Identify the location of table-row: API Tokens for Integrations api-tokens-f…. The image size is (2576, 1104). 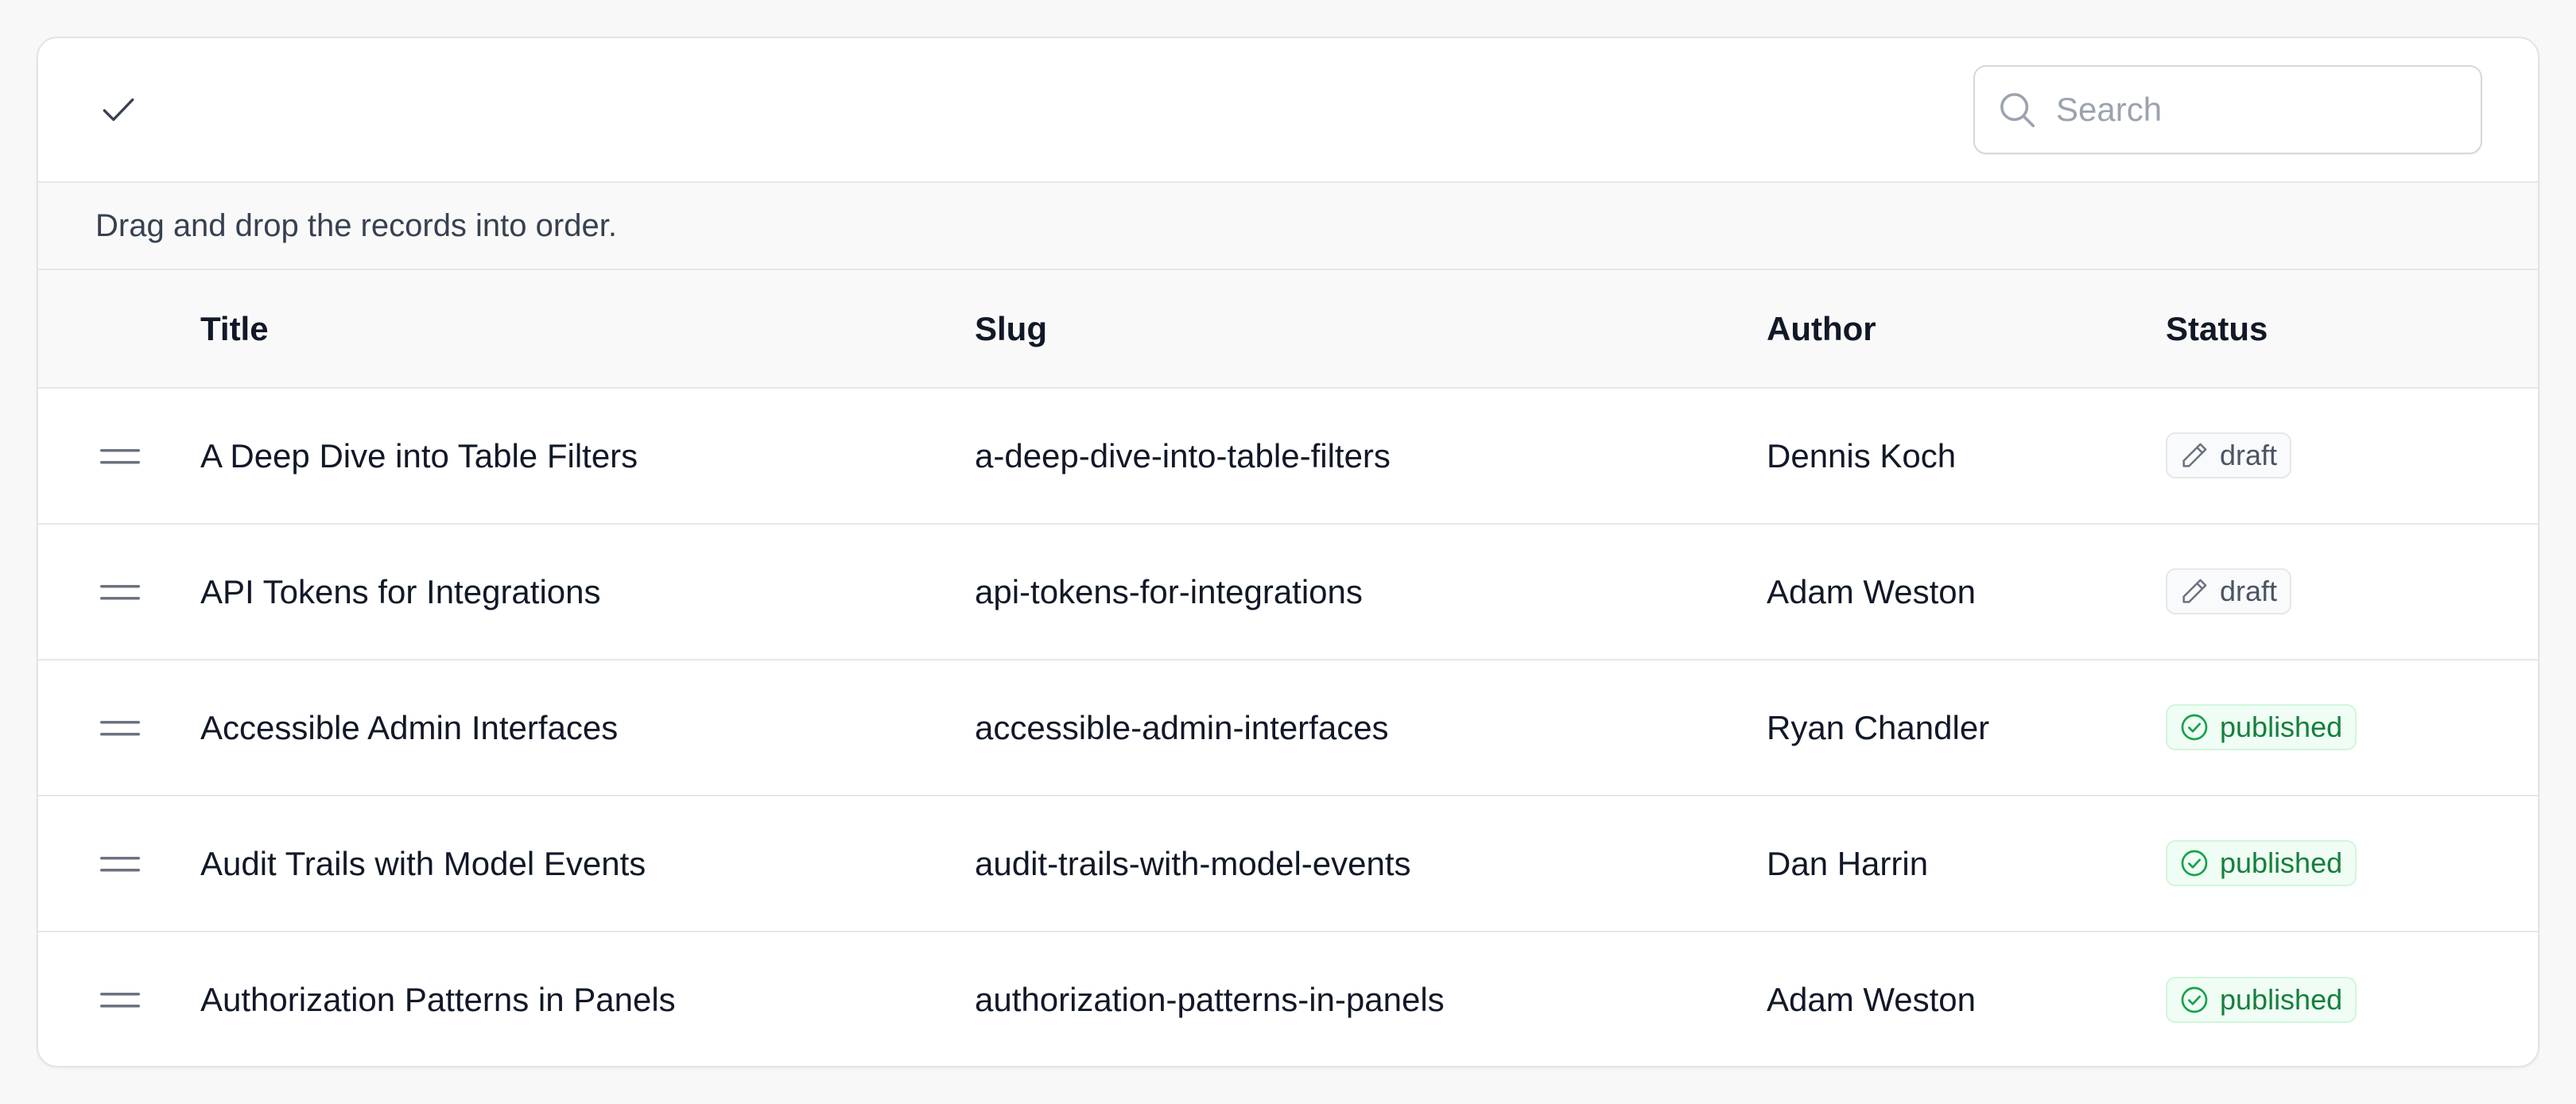
(1288, 592).